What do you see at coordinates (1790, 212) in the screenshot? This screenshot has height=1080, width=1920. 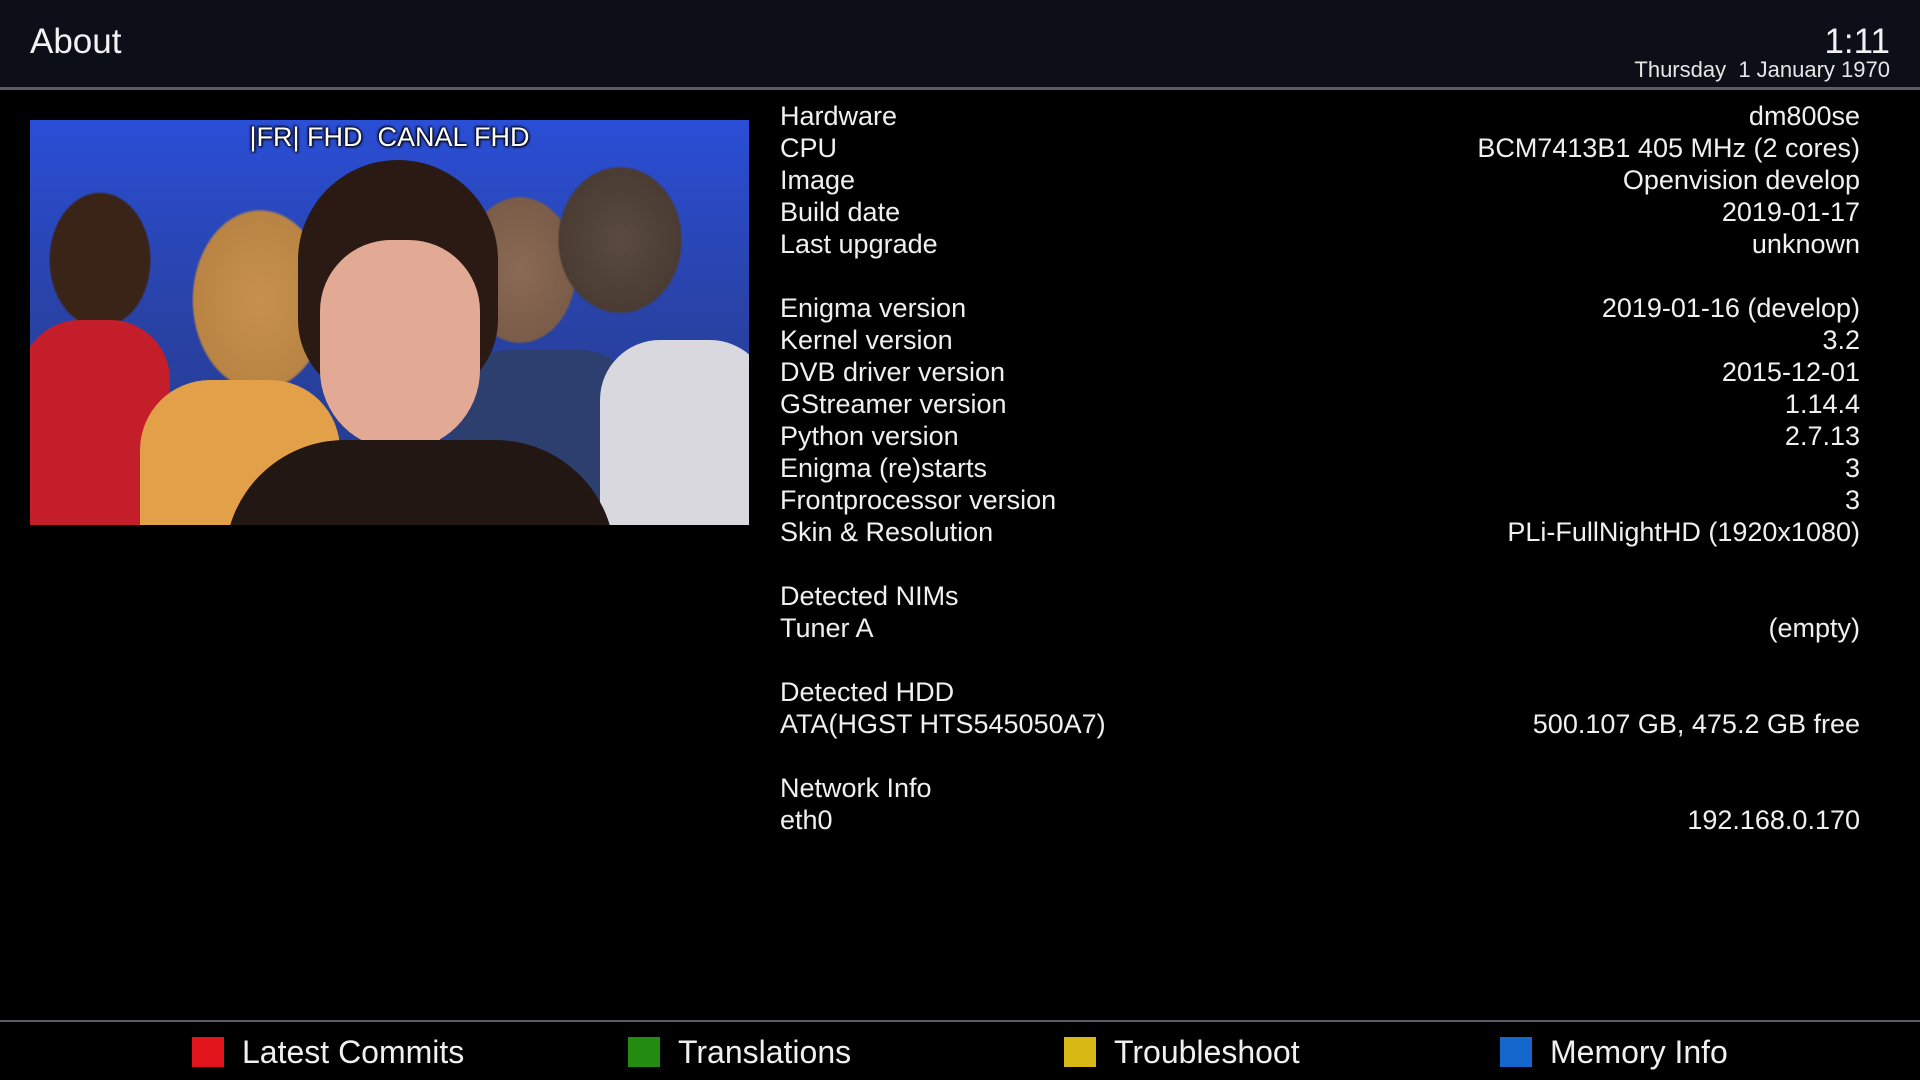 I see `info-value: 2019-01-17` at bounding box center [1790, 212].